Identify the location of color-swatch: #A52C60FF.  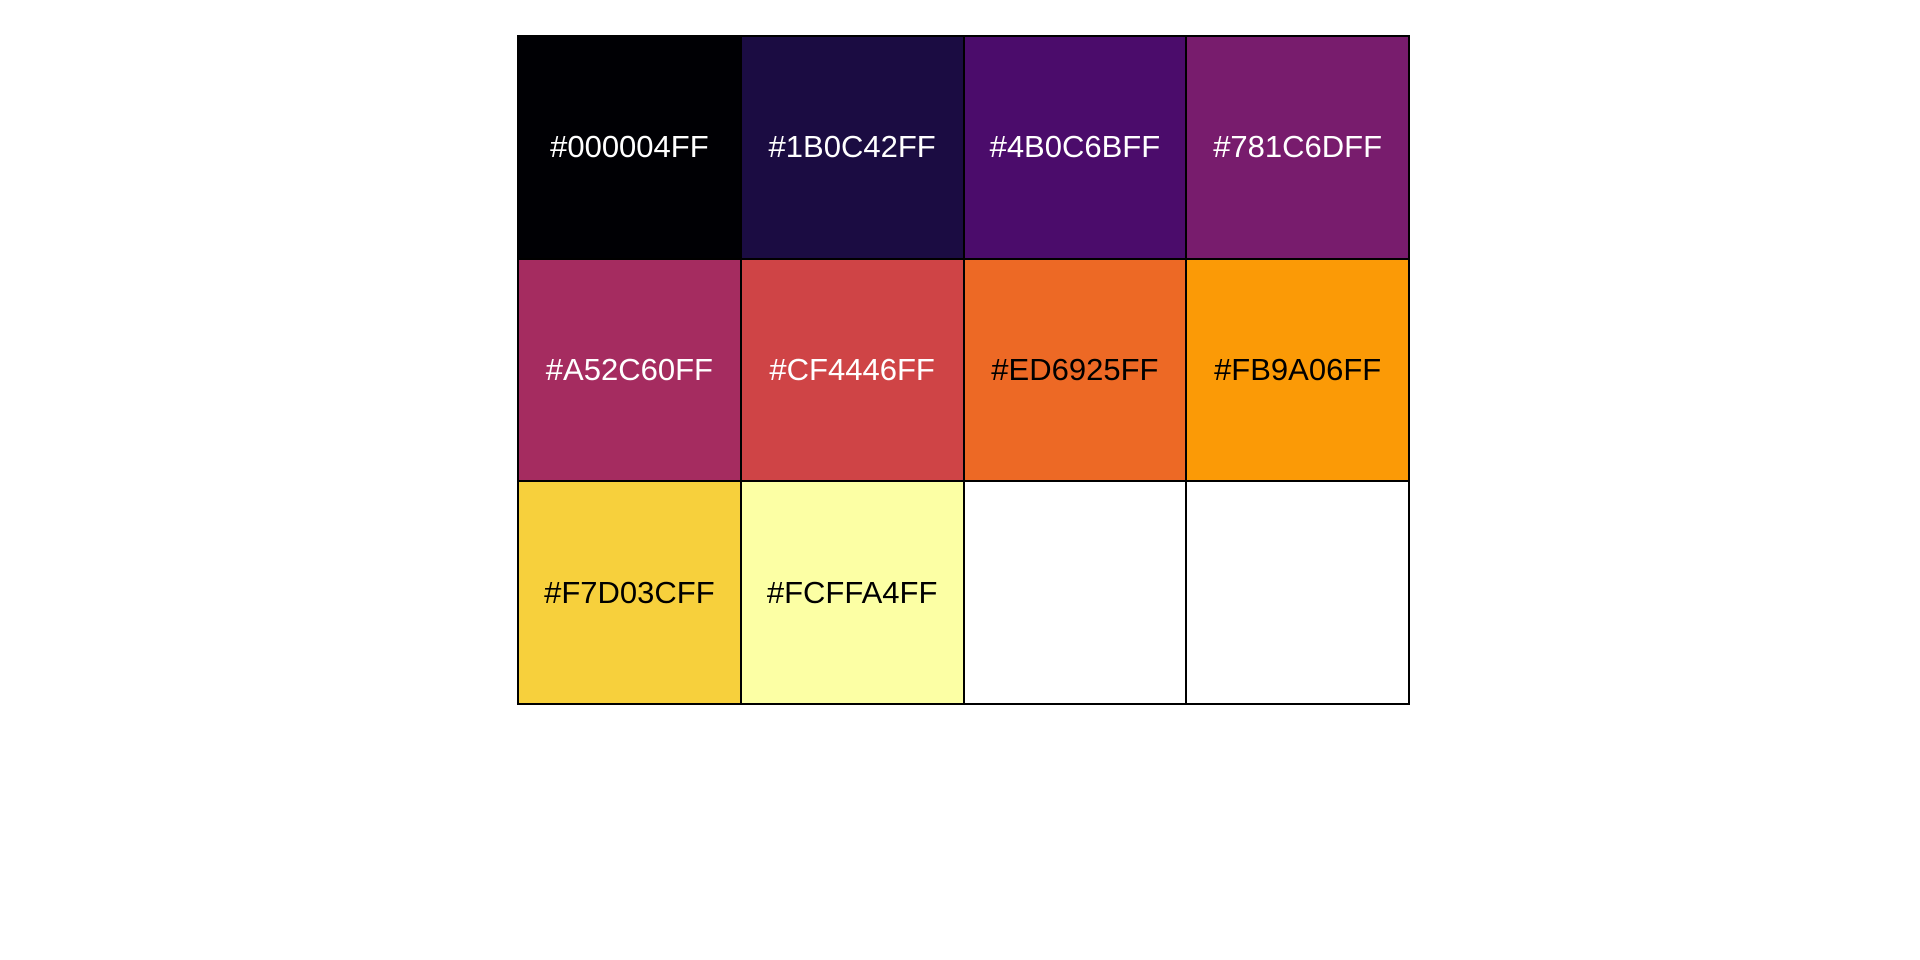
(630, 371).